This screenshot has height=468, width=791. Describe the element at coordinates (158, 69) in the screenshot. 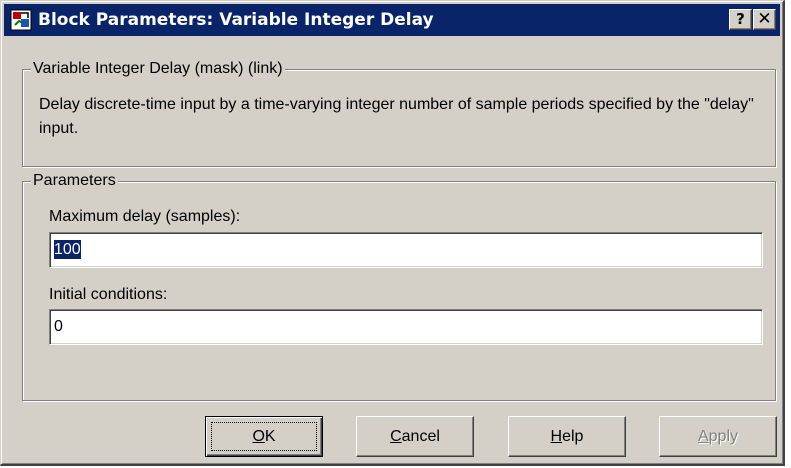

I see `description-group-legend: Variable Integer Delay (mask) (link)` at that location.